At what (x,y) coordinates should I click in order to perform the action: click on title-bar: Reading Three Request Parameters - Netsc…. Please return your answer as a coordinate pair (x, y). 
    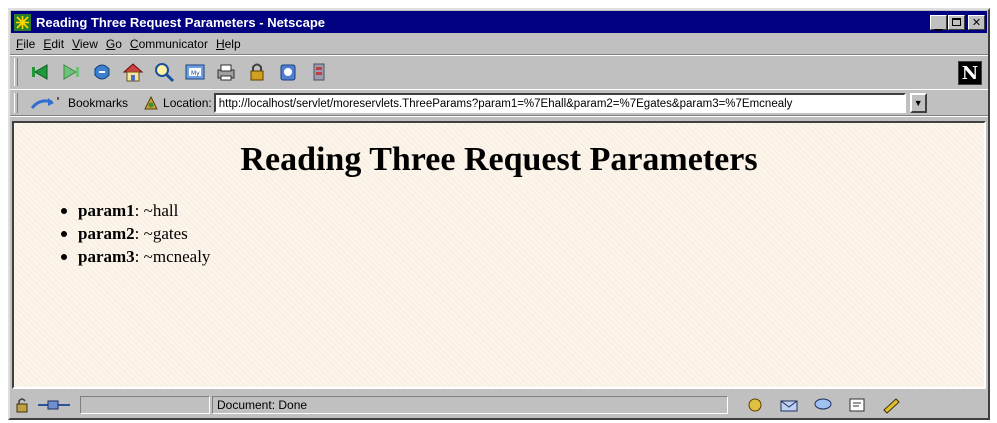
    Looking at the image, I should click on (499, 22).